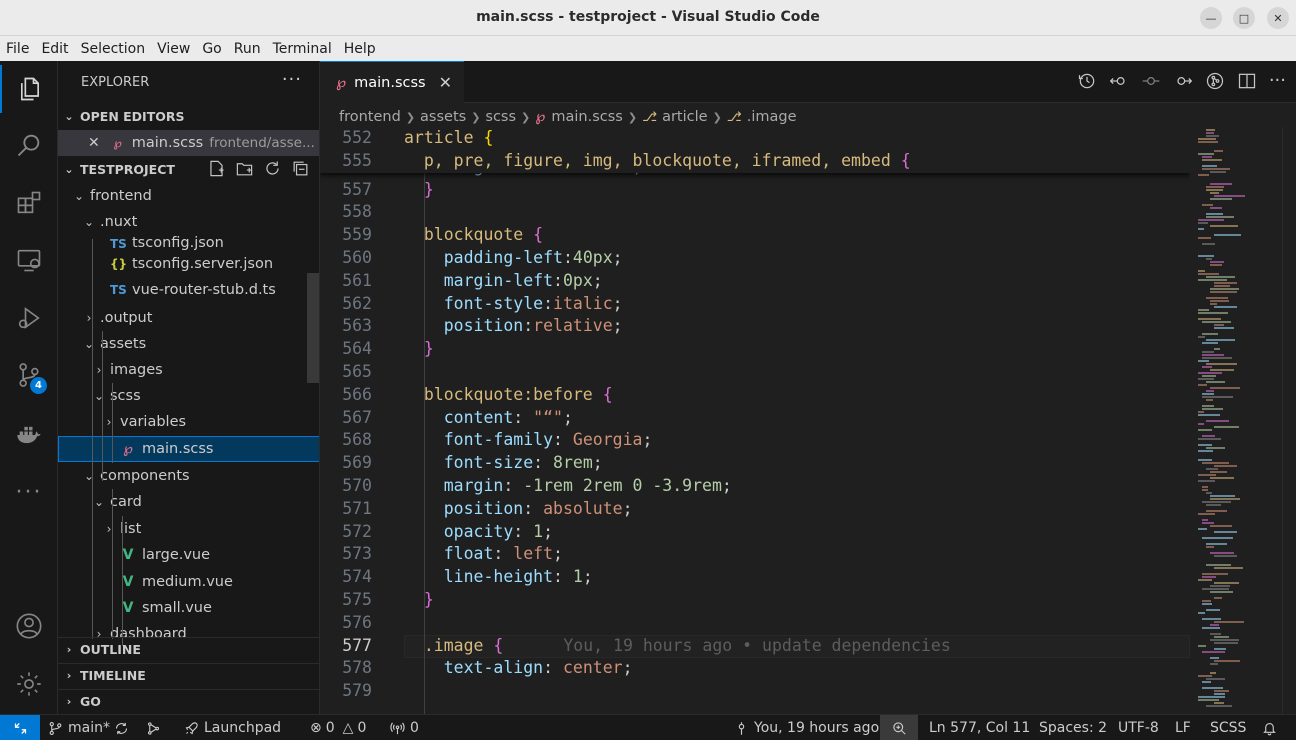 This screenshot has width=1296, height=740. What do you see at coordinates (449, 137) in the screenshot?
I see `code-line: article {` at bounding box center [449, 137].